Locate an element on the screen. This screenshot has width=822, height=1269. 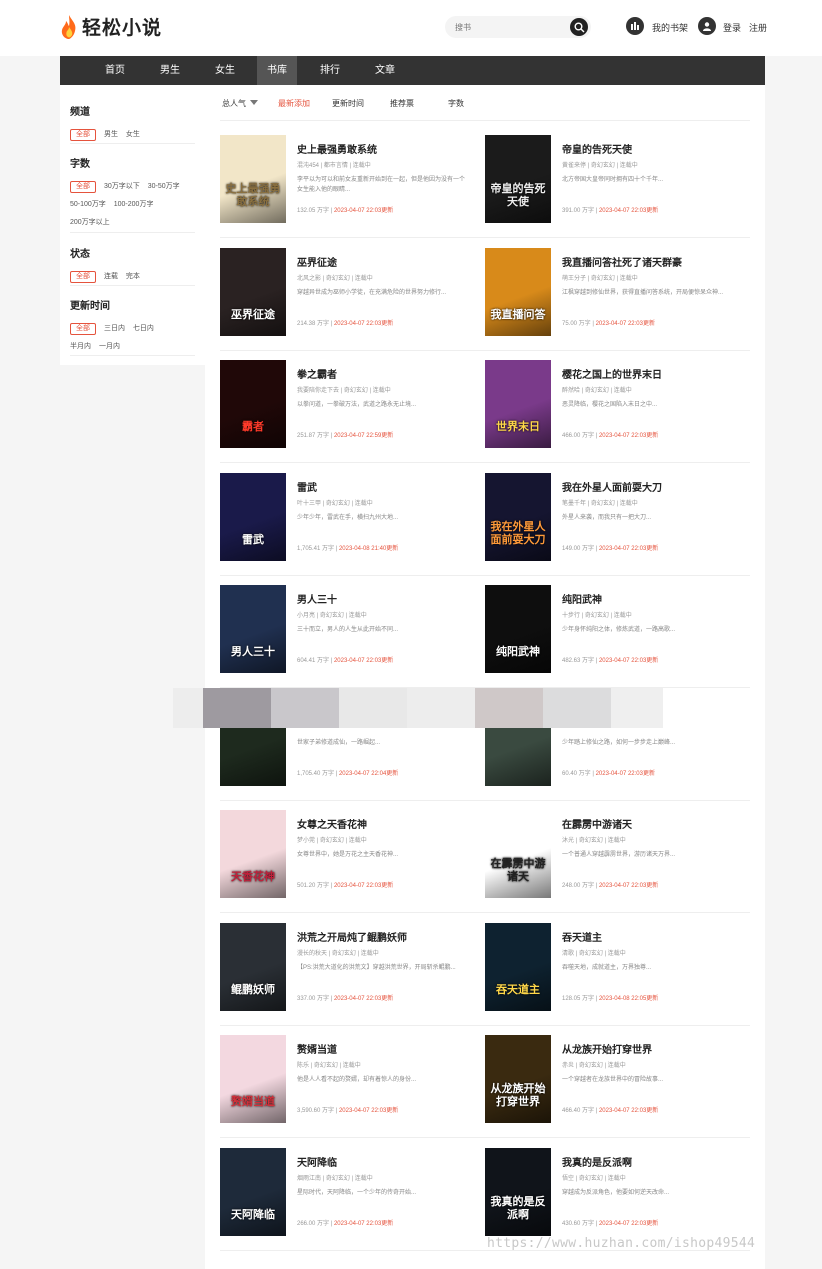
filter-option: 半月内 is located at coordinates (80, 347).